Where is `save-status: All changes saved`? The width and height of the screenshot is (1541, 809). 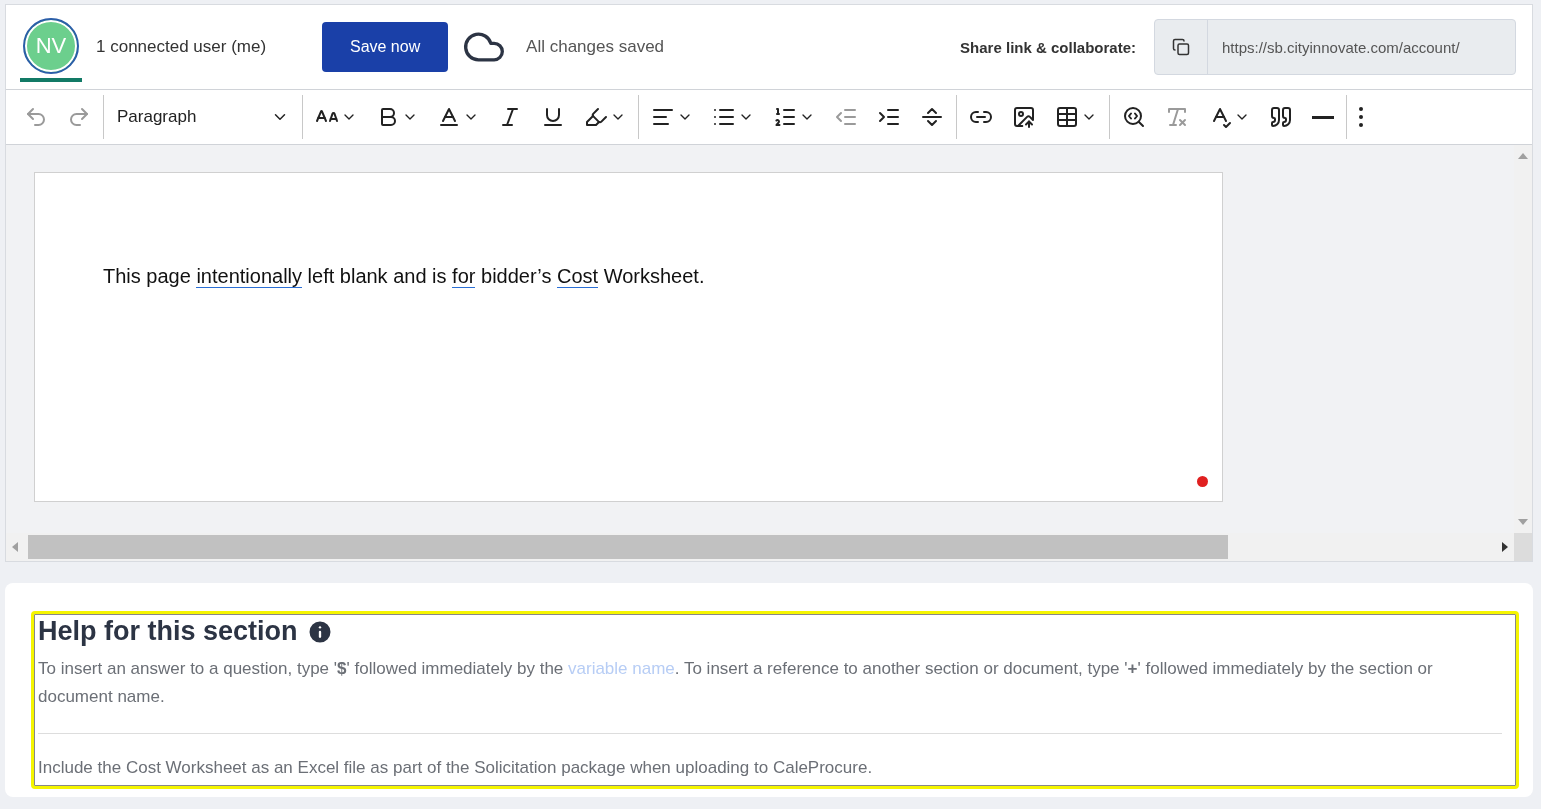
save-status: All changes saved is located at coordinates (595, 47).